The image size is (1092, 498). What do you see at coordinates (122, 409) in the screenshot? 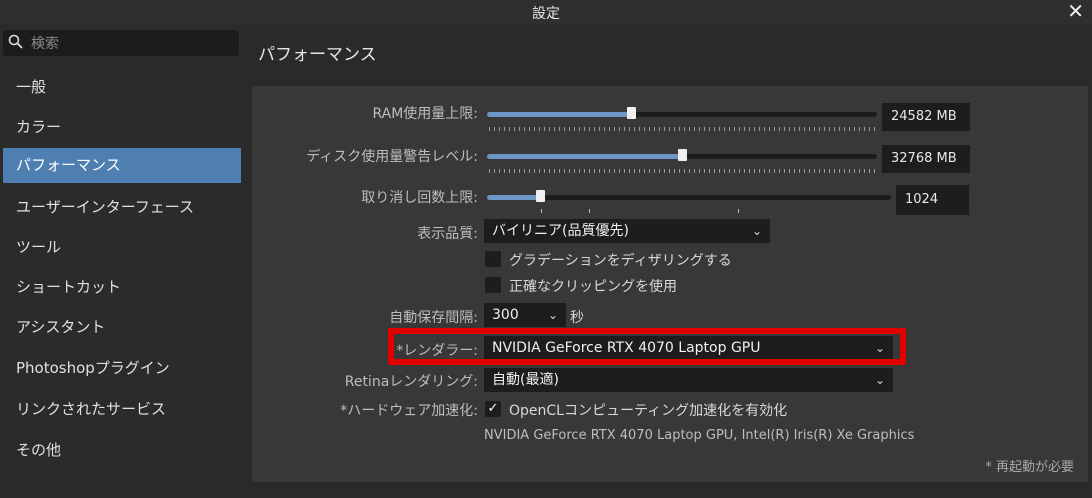
I see `sidebar-item-linked-services: リンクされたサービス` at bounding box center [122, 409].